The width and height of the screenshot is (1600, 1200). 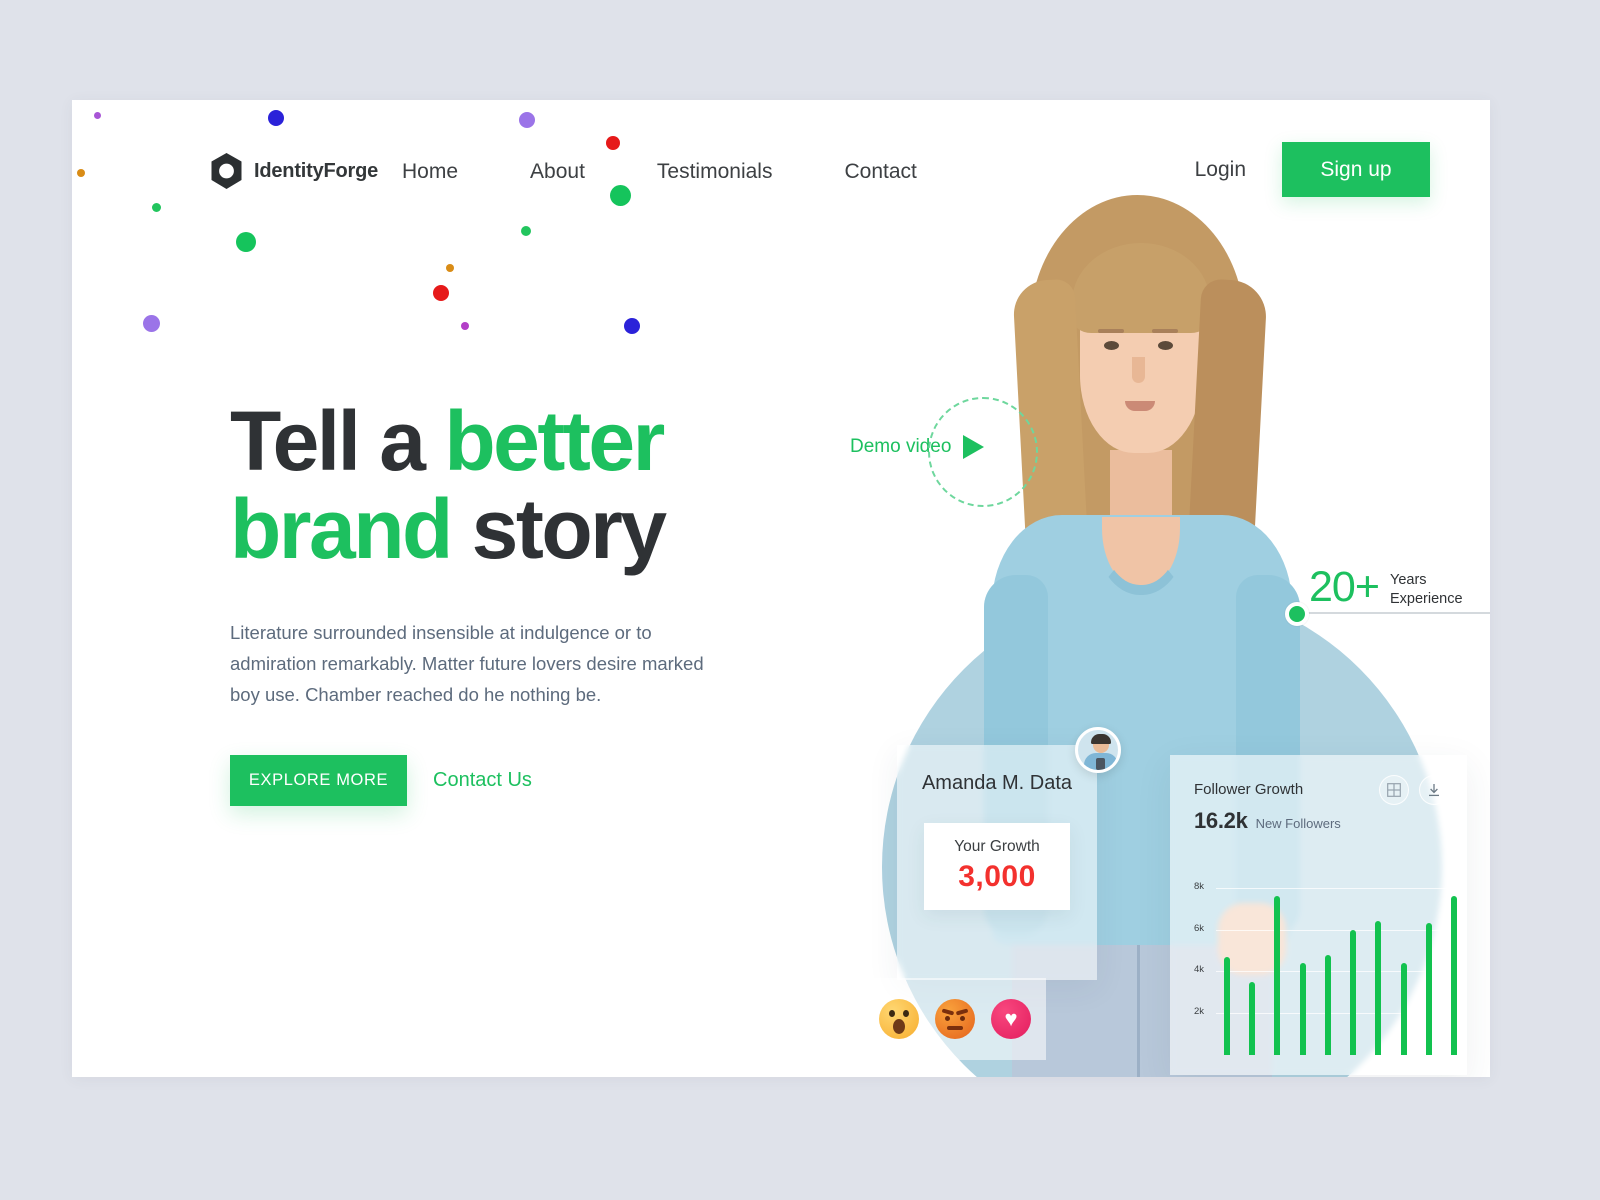 What do you see at coordinates (1221, 820) in the screenshot?
I see `chart-stat-number: 16.2k` at bounding box center [1221, 820].